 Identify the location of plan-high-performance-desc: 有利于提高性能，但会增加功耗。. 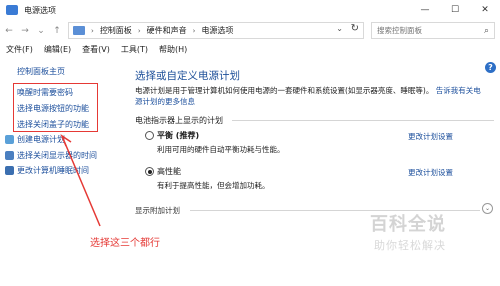
(213, 185).